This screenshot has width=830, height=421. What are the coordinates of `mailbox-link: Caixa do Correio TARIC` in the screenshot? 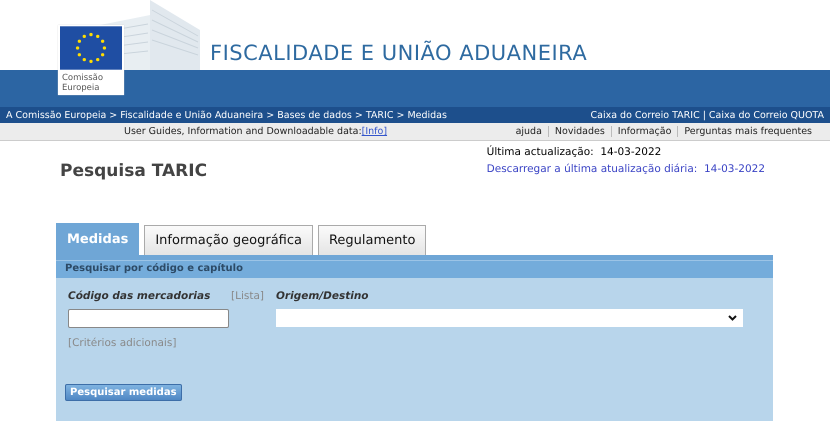 It's located at (645, 115).